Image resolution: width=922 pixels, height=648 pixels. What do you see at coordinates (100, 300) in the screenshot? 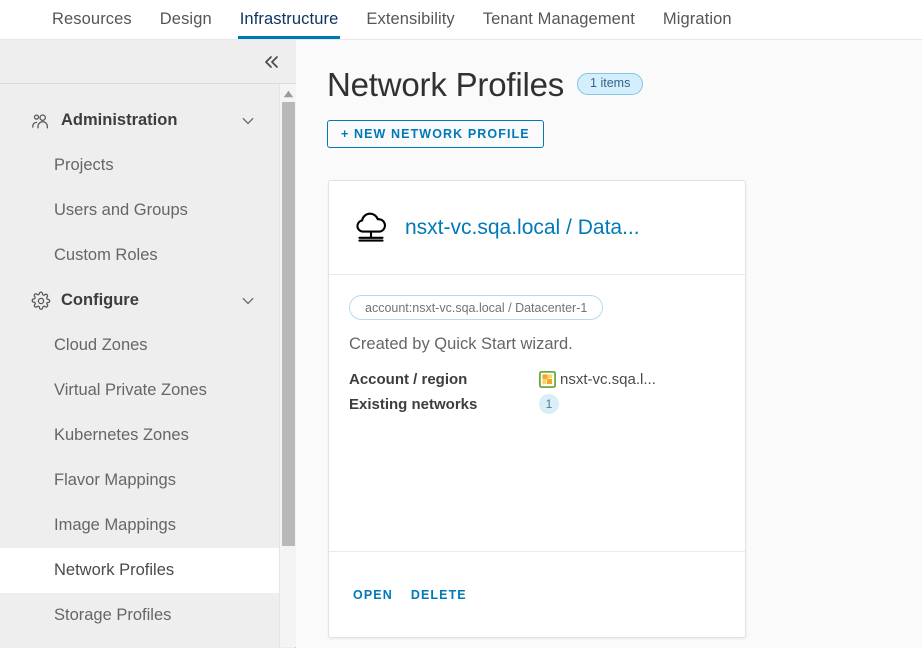
I see `sidebar-group-label: Configure` at bounding box center [100, 300].